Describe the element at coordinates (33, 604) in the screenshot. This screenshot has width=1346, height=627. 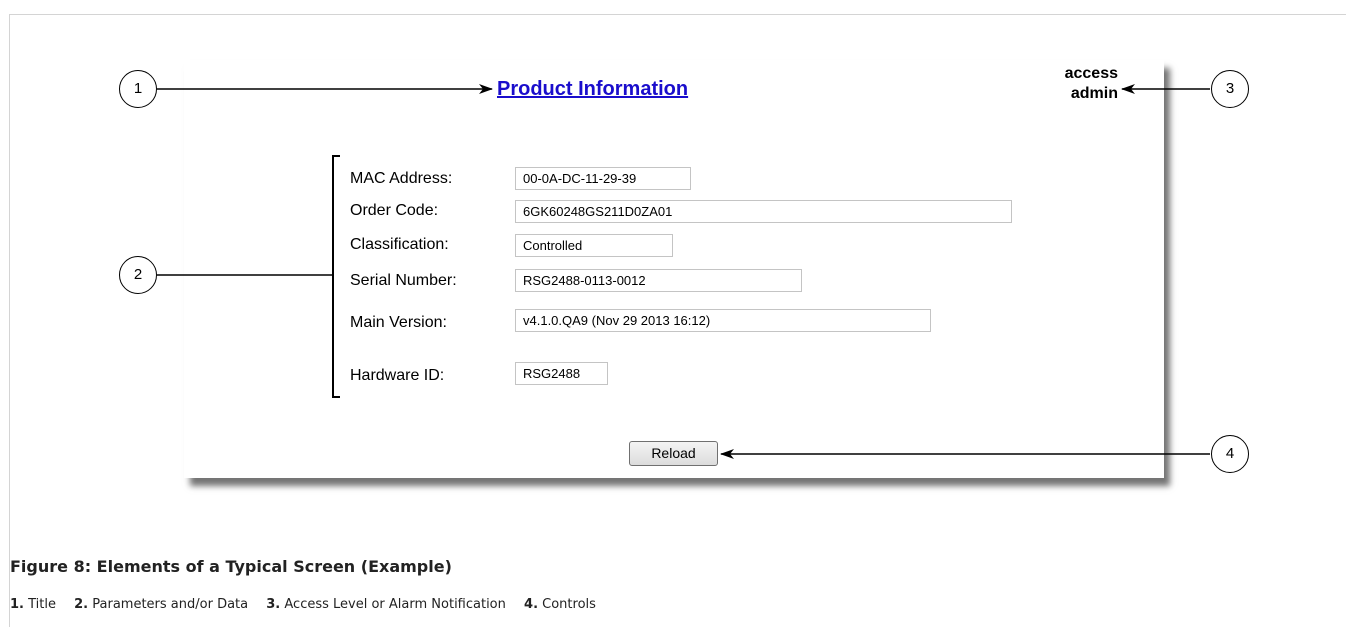
I see `legend-item-title: 1. Title` at that location.